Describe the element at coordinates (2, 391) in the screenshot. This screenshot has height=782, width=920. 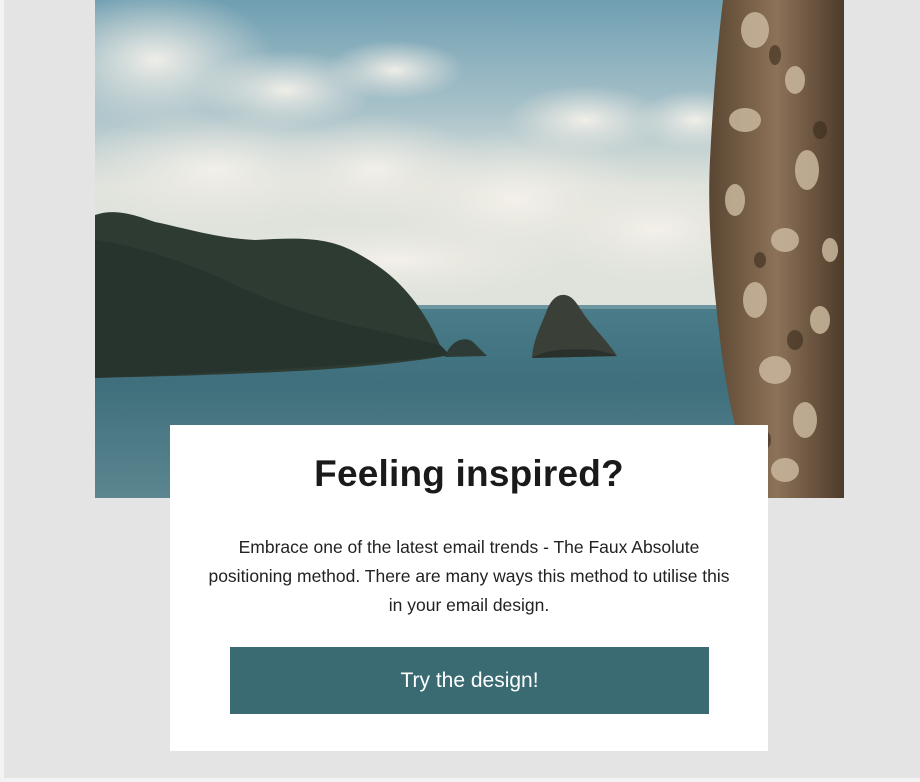
I see `left-edge` at that location.